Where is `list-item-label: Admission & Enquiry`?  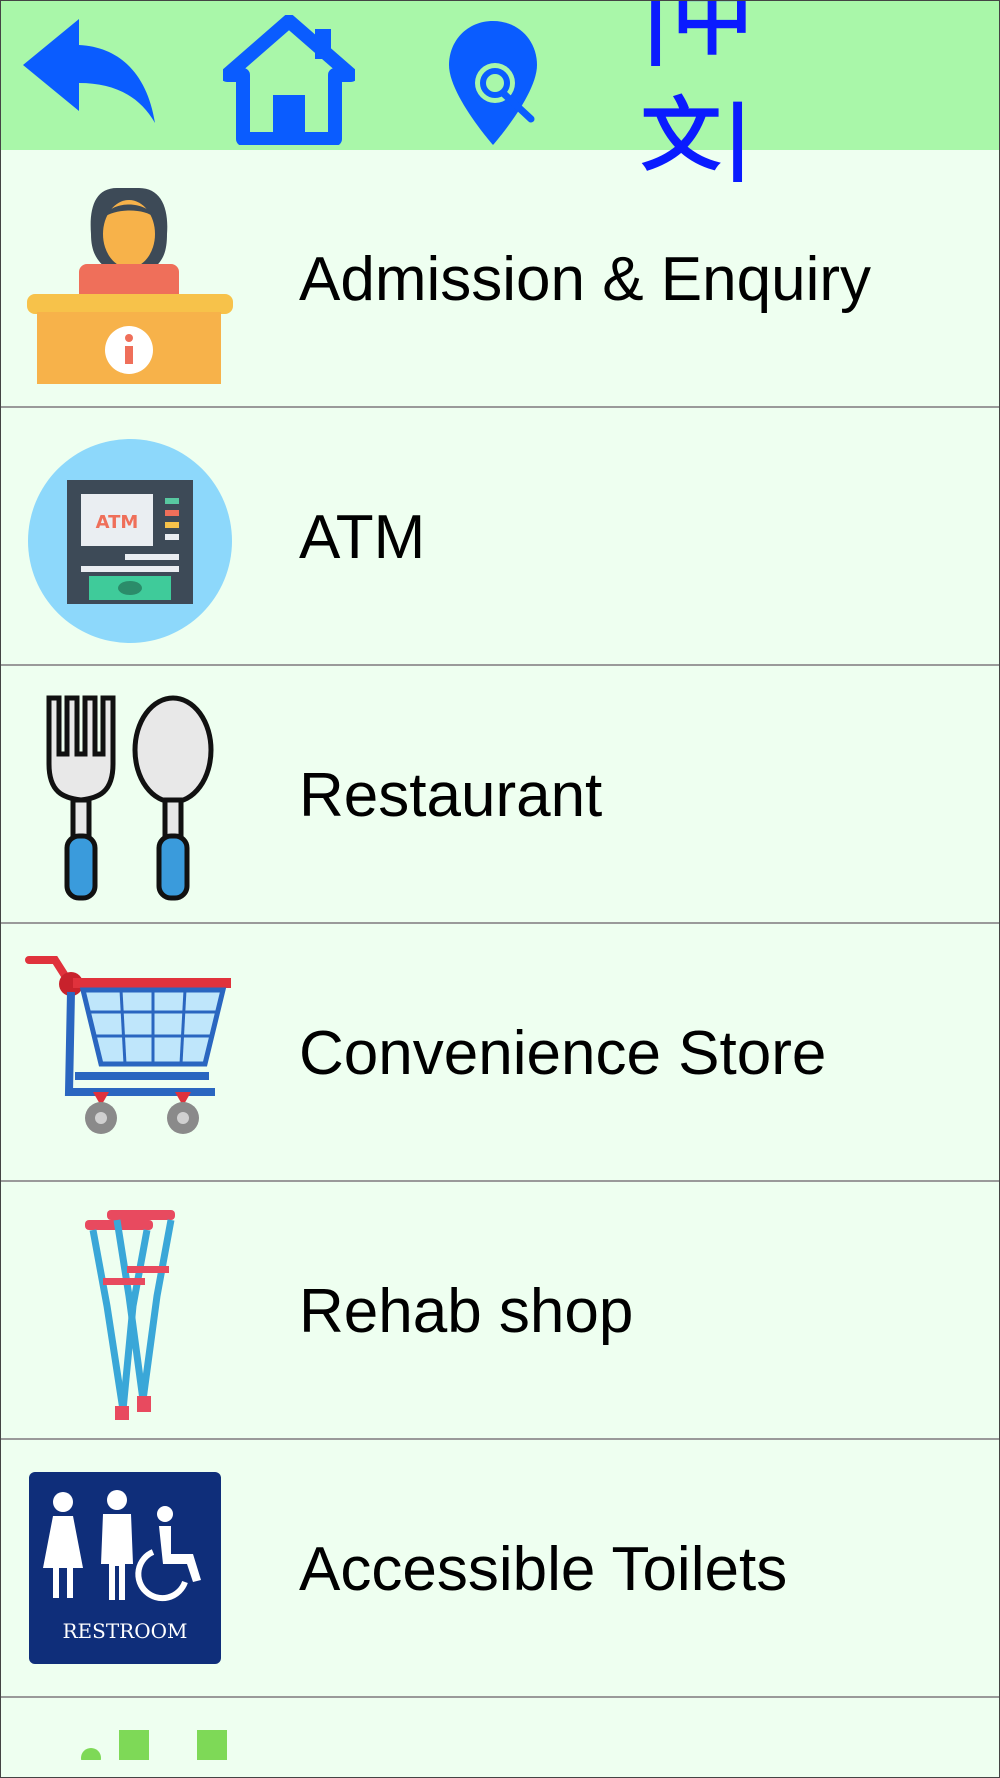
list-item-label: Admission & Enquiry is located at coordinates (585, 279).